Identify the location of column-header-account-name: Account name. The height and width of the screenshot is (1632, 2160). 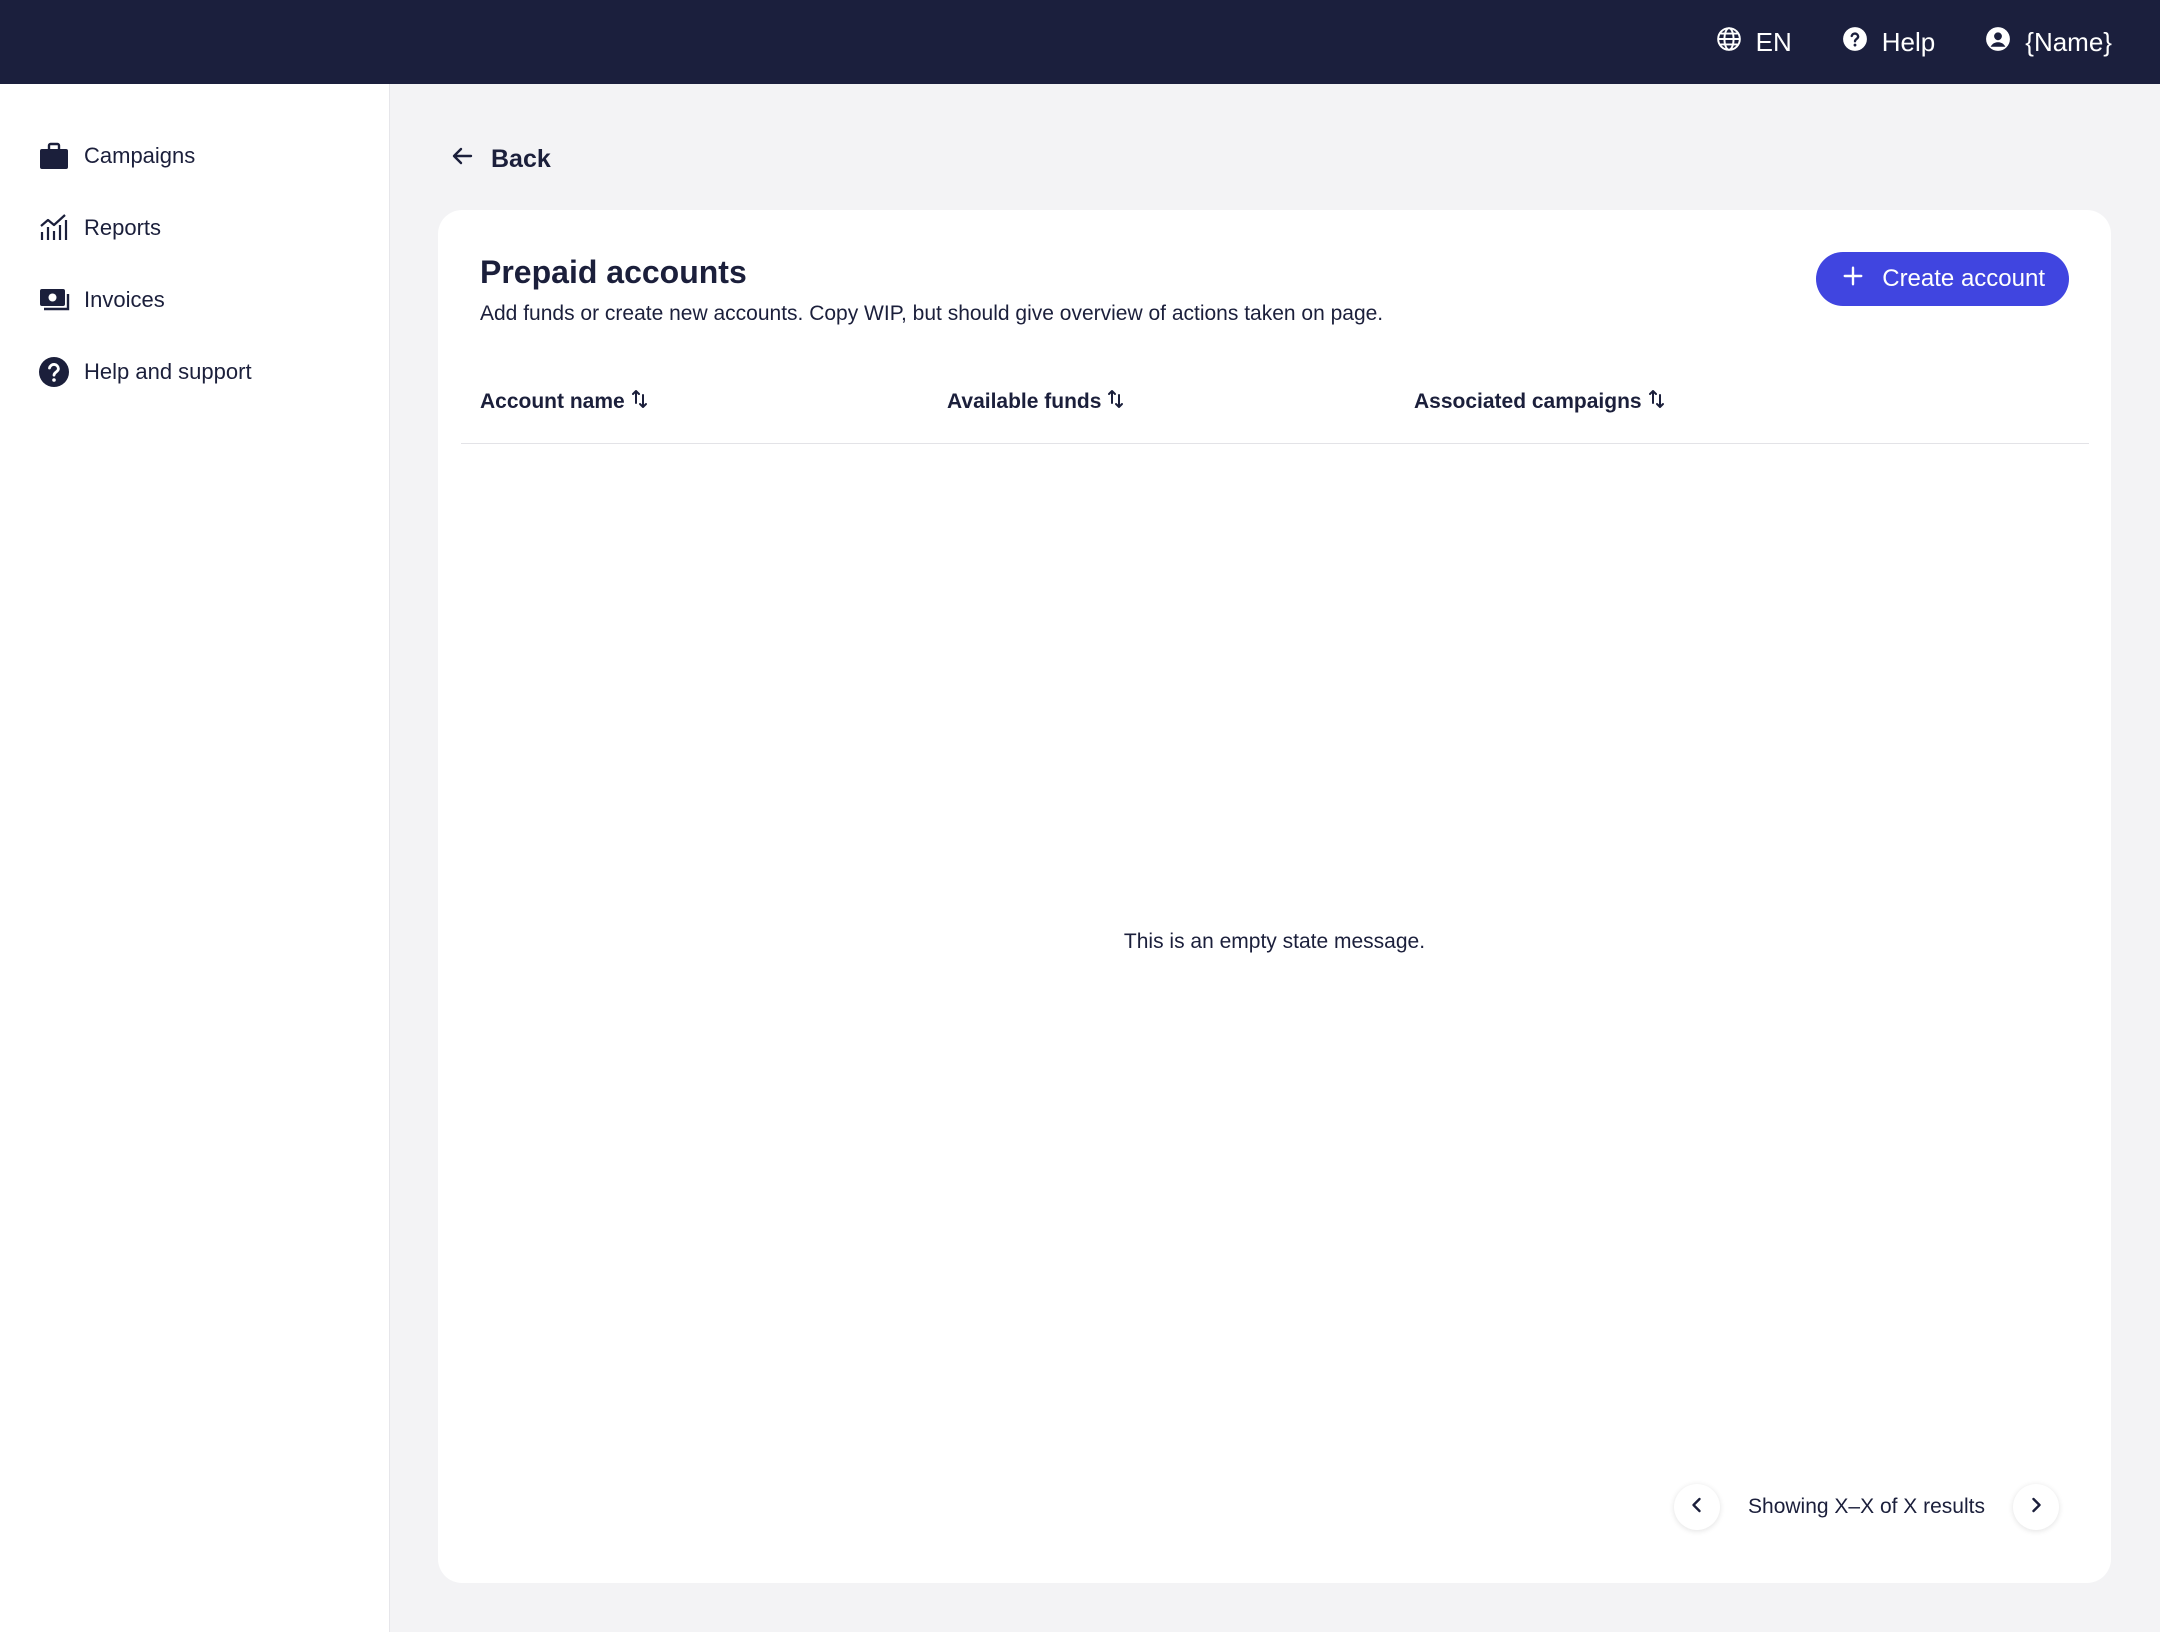
(564, 402).